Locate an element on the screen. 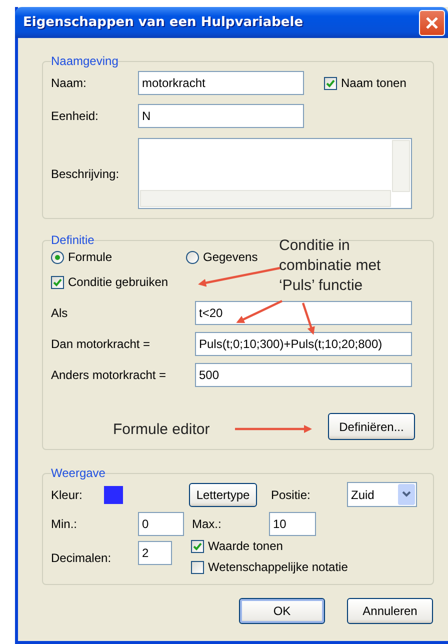  cancel-button: Annuleren is located at coordinates (390, 611).